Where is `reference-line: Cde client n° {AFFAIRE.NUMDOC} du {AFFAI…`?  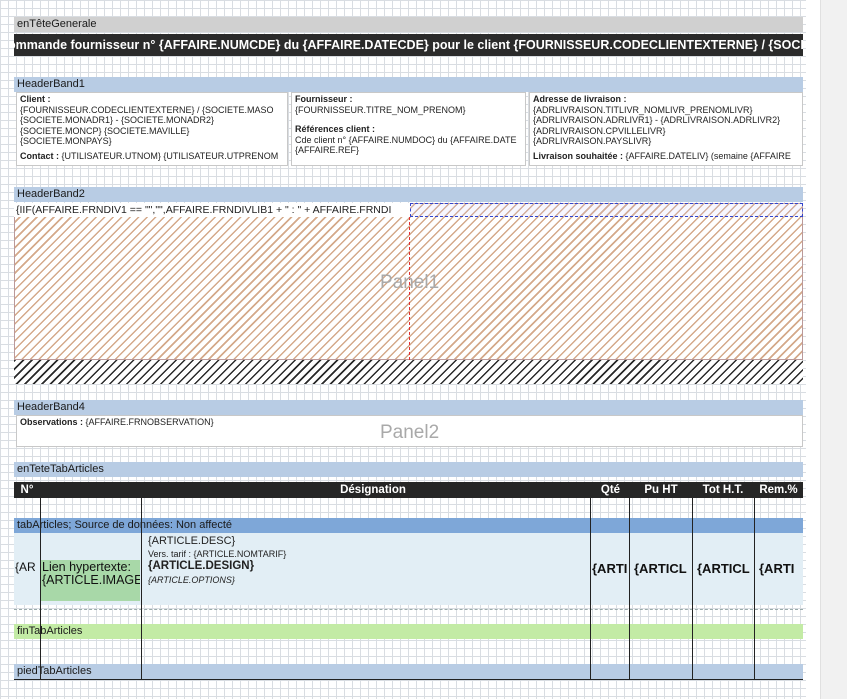 reference-line: Cde client n° {AFFAIRE.NUMDOC} du {AFFAI… is located at coordinates (406, 139).